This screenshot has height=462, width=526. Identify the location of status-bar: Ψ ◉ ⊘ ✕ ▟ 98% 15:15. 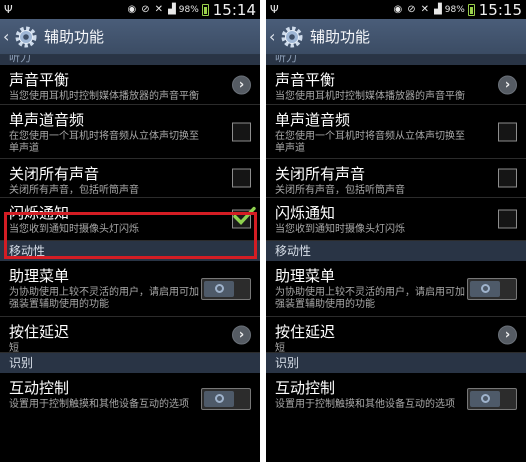
(396, 9).